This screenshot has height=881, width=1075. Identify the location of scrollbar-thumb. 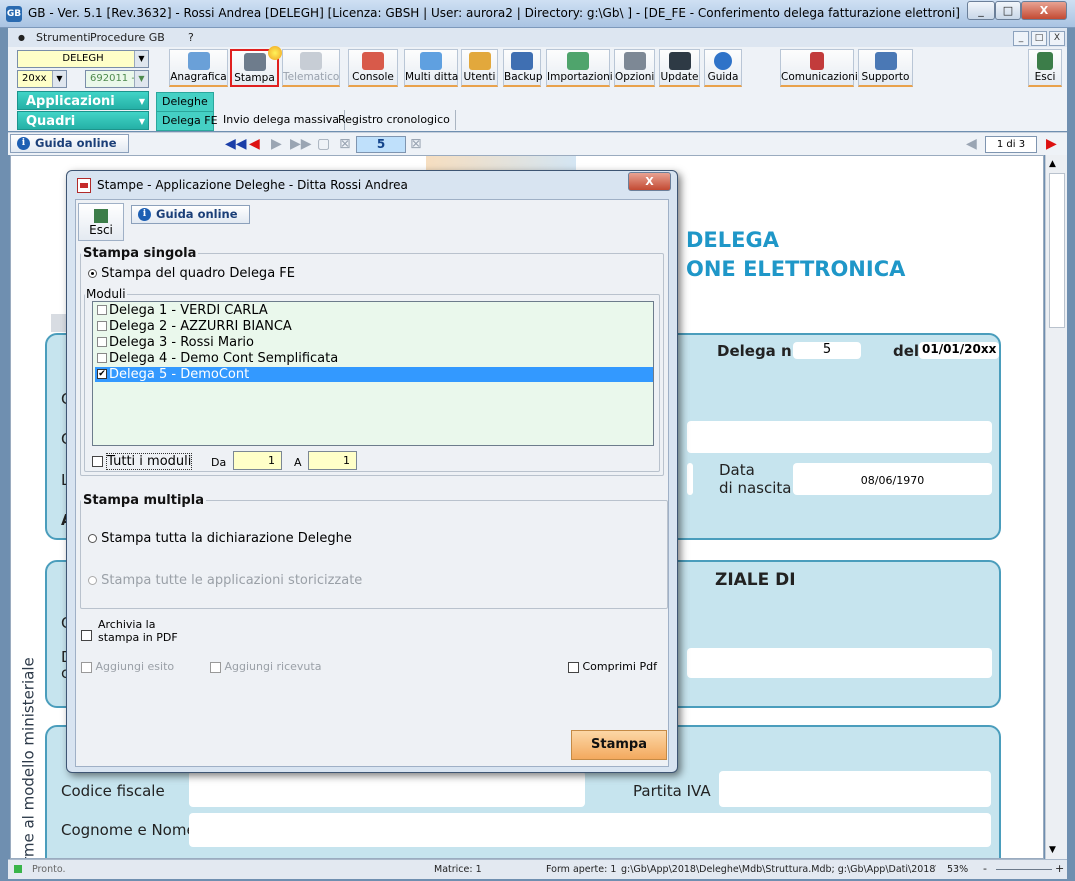
(1057, 250).